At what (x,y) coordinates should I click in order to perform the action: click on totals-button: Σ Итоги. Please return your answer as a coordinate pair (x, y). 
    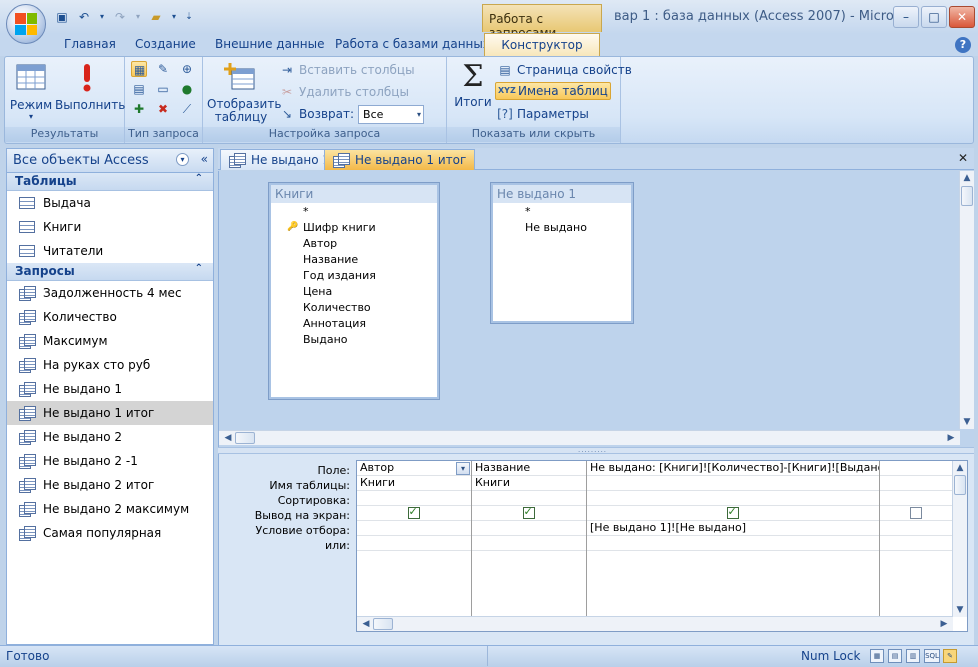
    Looking at the image, I should click on (473, 85).